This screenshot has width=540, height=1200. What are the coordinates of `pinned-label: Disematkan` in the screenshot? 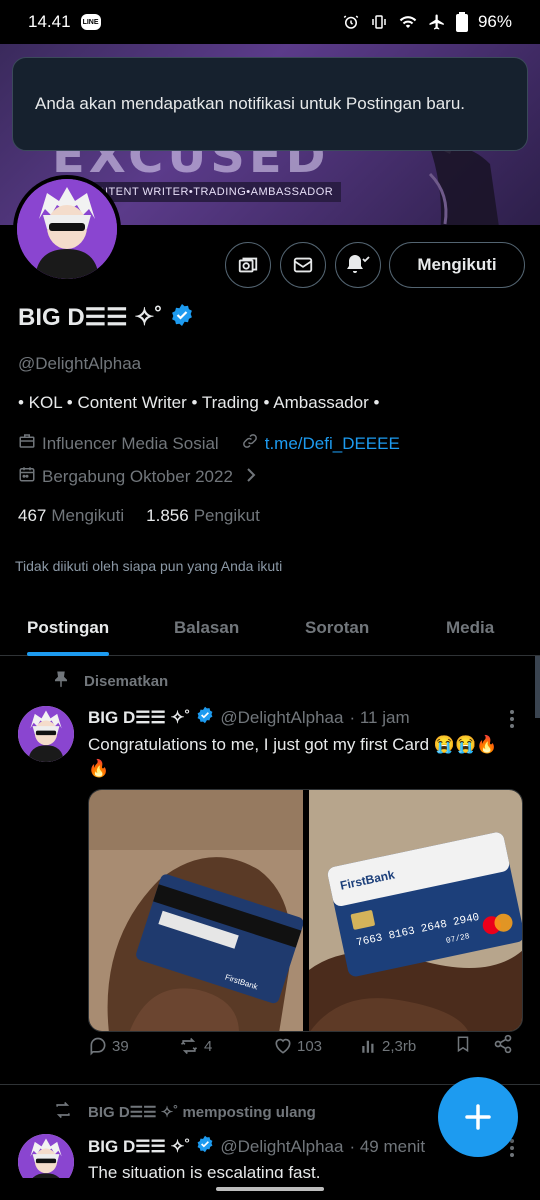 It's located at (126, 681).